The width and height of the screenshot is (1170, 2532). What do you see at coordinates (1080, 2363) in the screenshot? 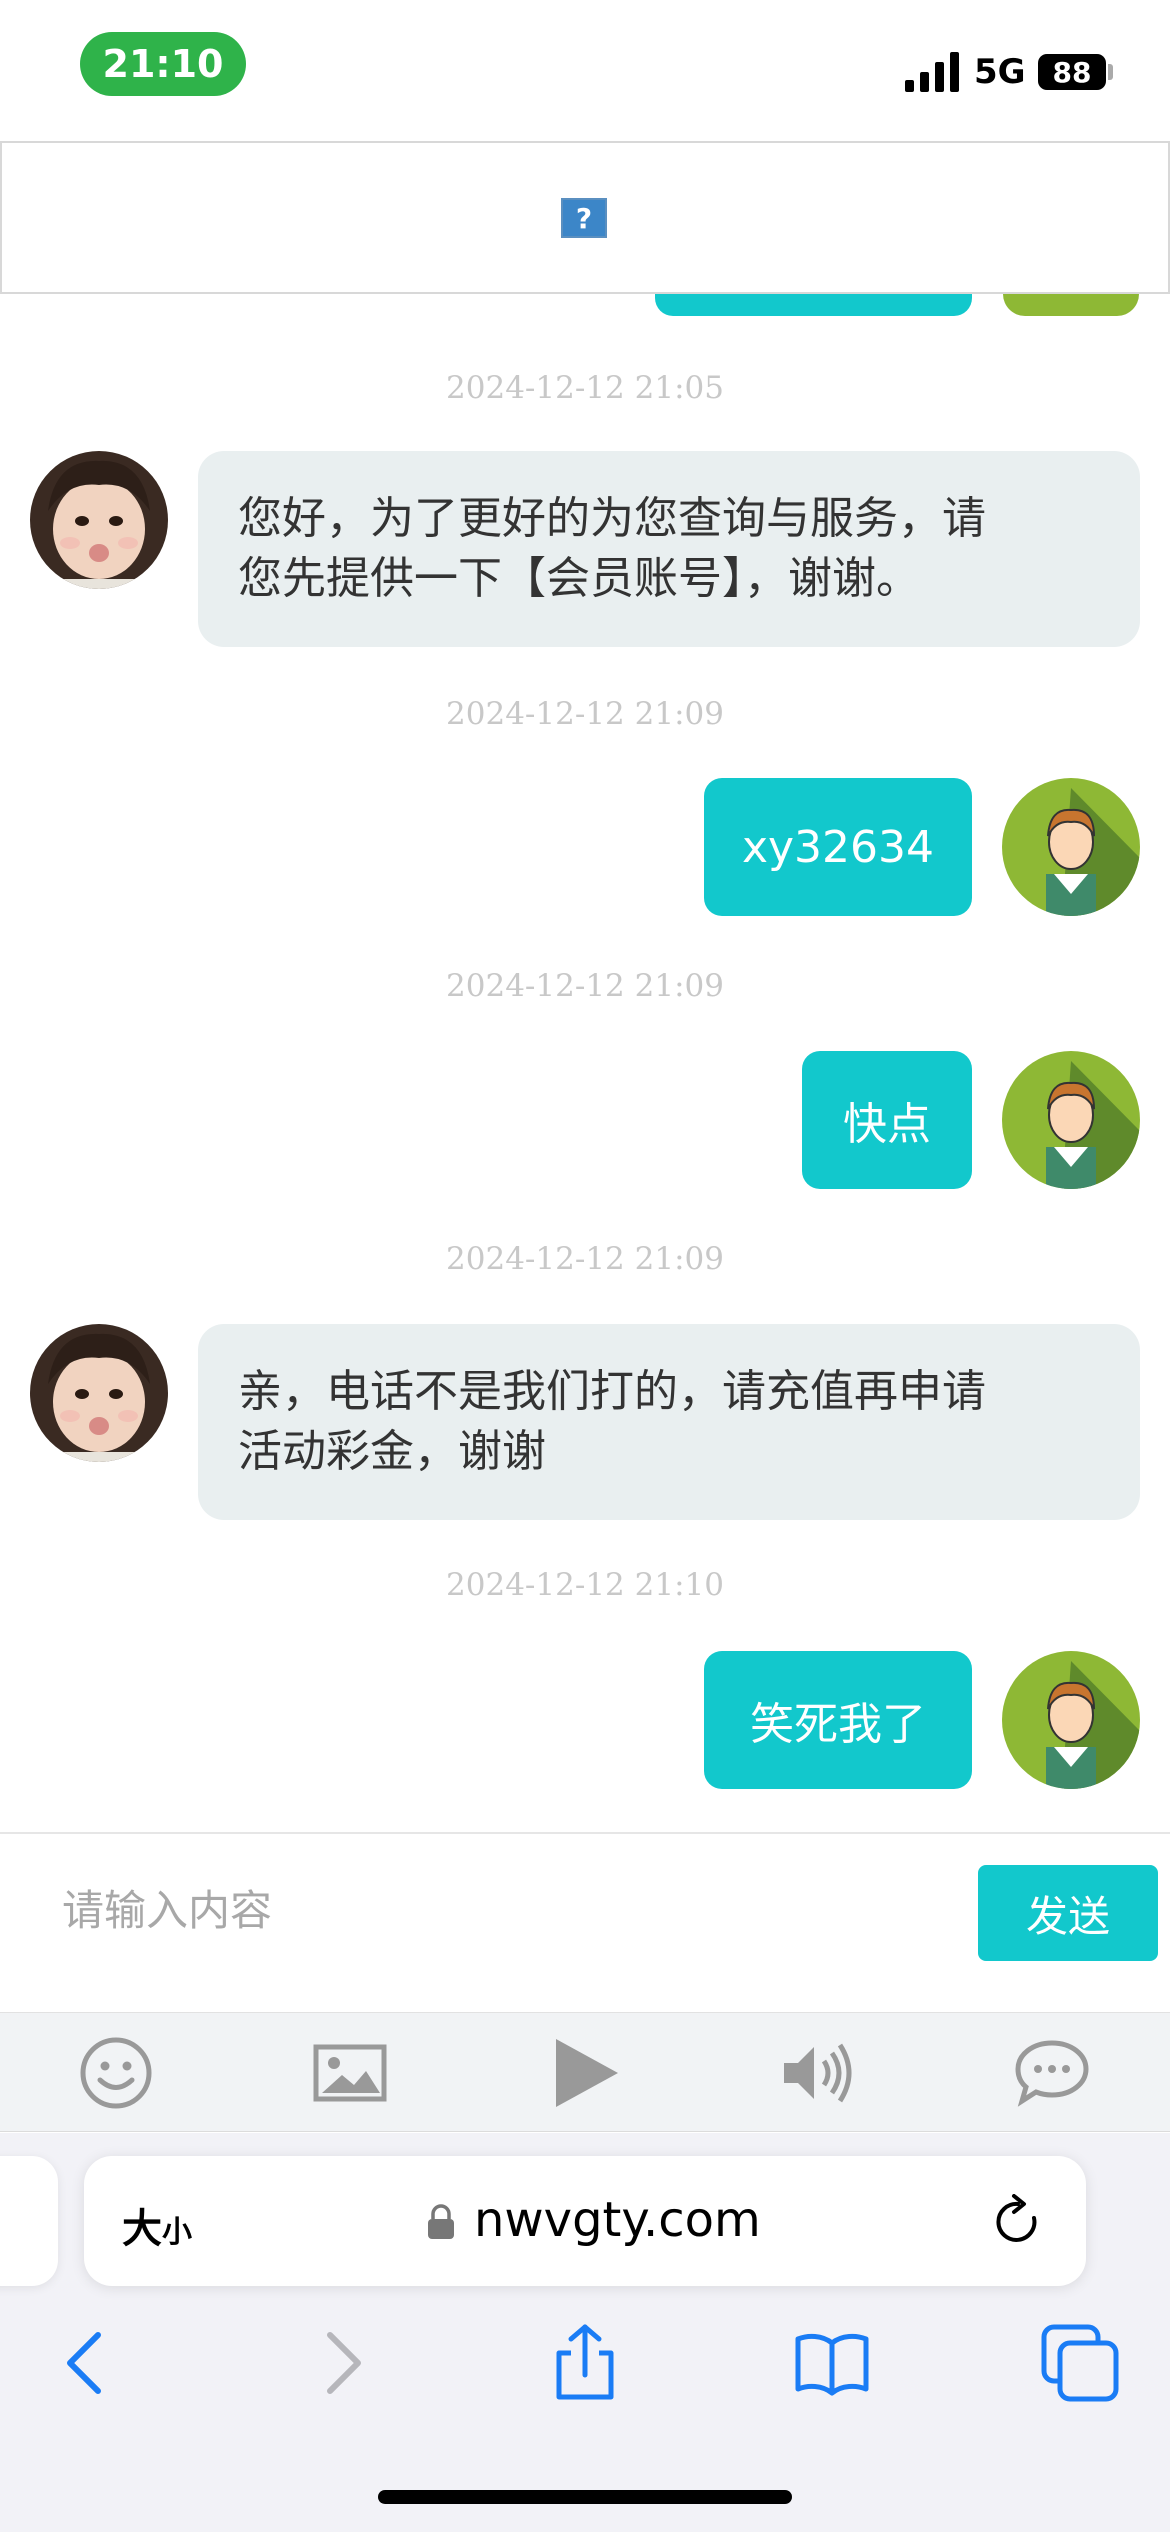
I see `tabs-icon` at bounding box center [1080, 2363].